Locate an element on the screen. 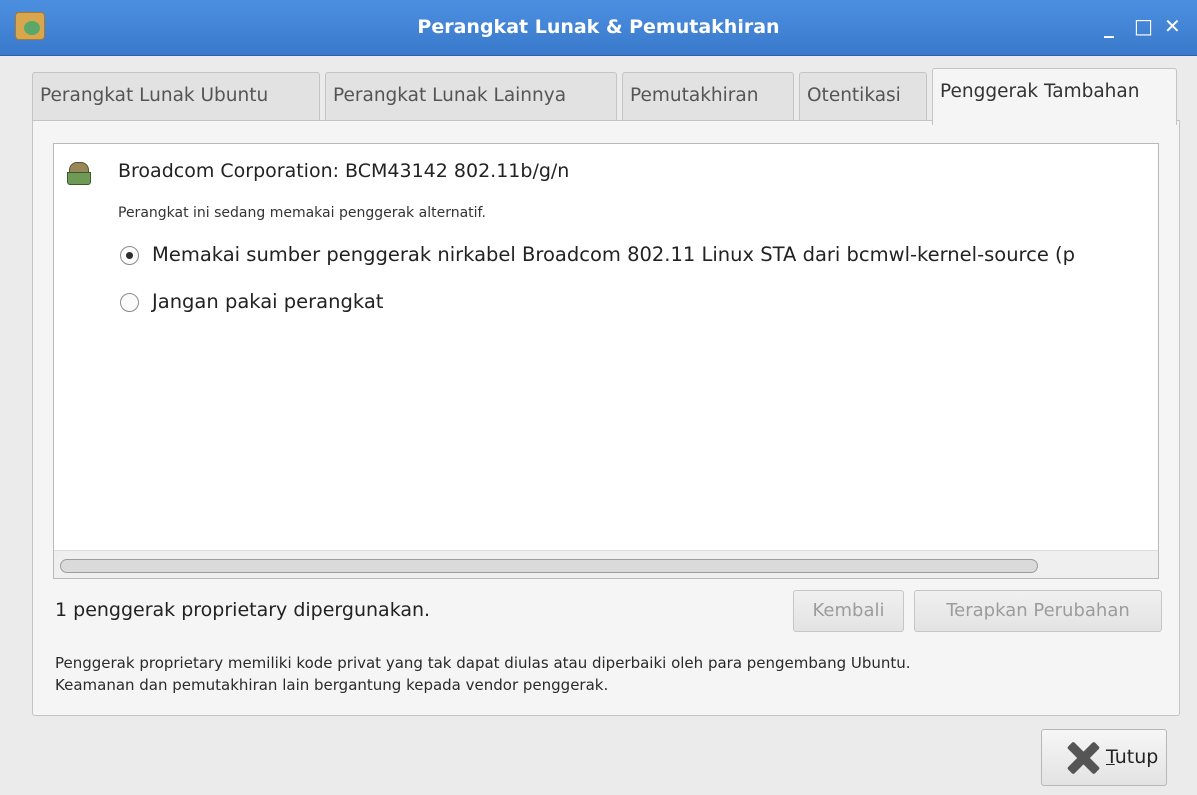 Image resolution: width=1197 pixels, height=795 pixels. status-text: 1 penggerak proprietary dipergunakan. is located at coordinates (243, 610).